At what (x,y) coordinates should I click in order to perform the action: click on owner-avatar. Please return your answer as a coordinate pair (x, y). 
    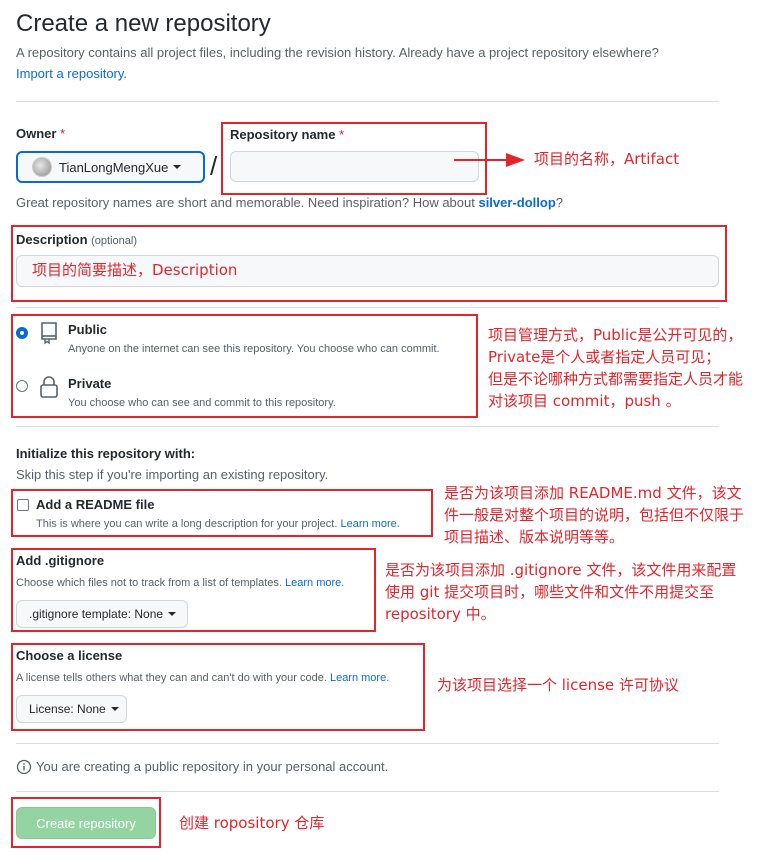
    Looking at the image, I should click on (42, 167).